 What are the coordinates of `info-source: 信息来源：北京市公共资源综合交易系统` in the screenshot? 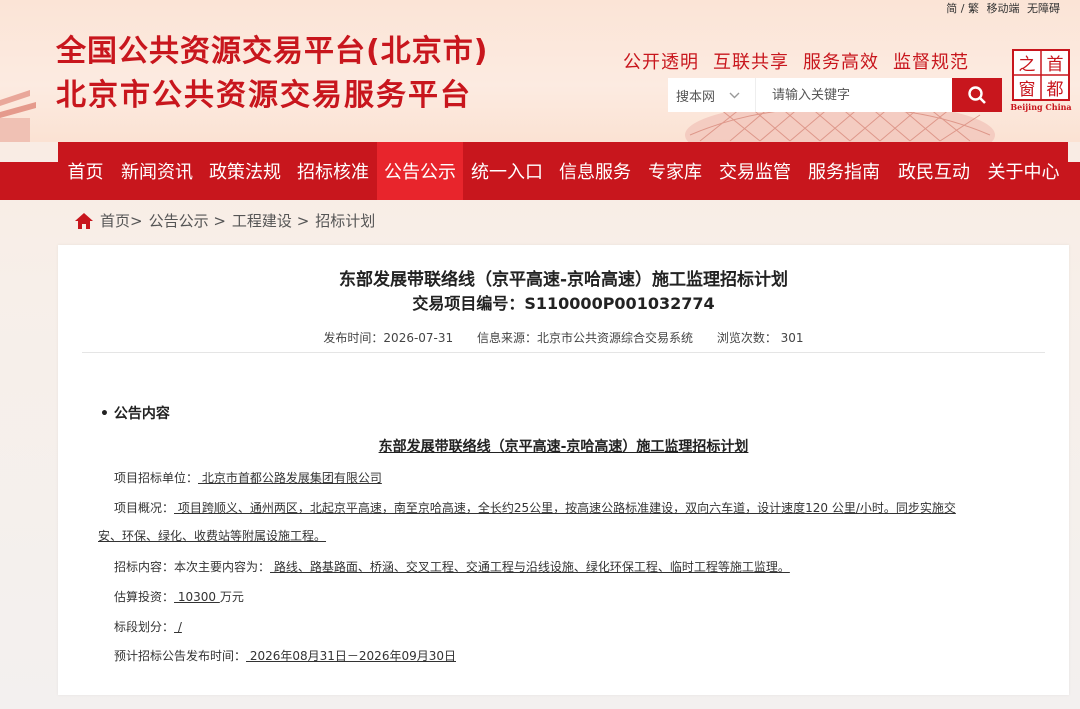 It's located at (585, 338).